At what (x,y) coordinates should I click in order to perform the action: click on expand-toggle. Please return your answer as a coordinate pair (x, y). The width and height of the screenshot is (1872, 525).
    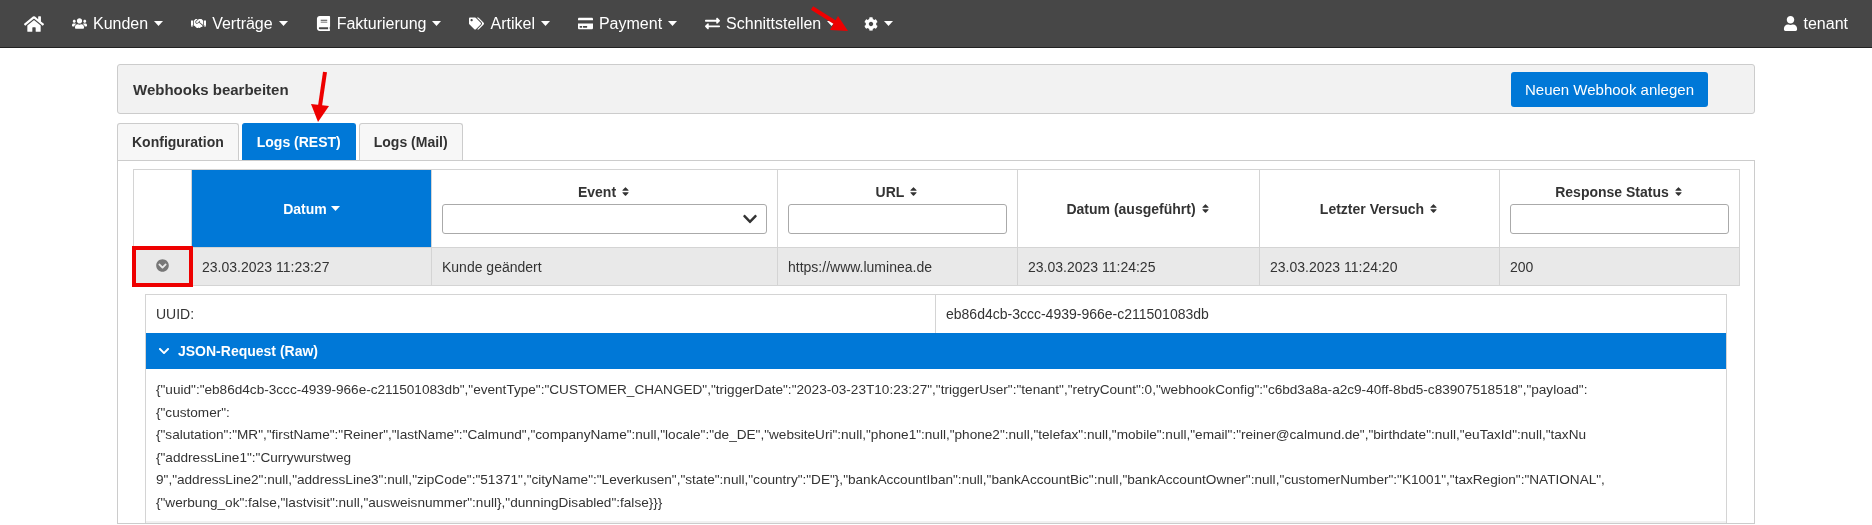
    Looking at the image, I should click on (162, 265).